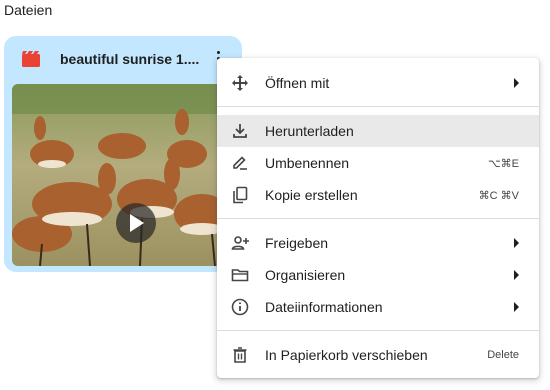 The width and height of the screenshot is (550, 390). What do you see at coordinates (378, 243) in the screenshot?
I see `menu-item-share: Freigeben` at bounding box center [378, 243].